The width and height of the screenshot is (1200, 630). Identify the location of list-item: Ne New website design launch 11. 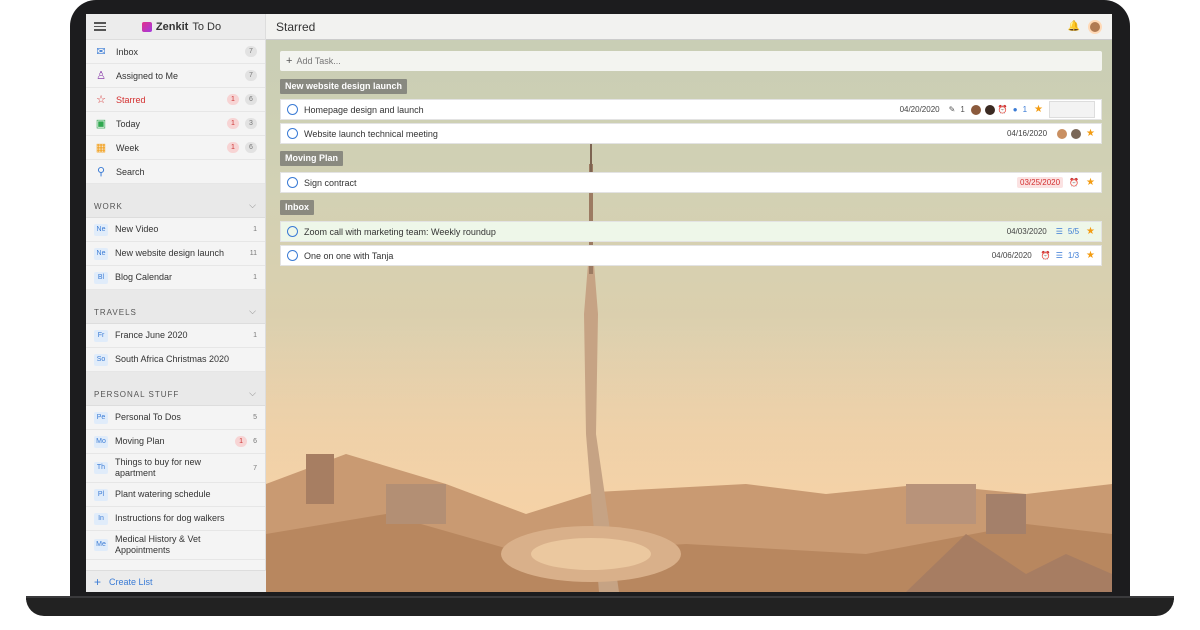
(175, 254).